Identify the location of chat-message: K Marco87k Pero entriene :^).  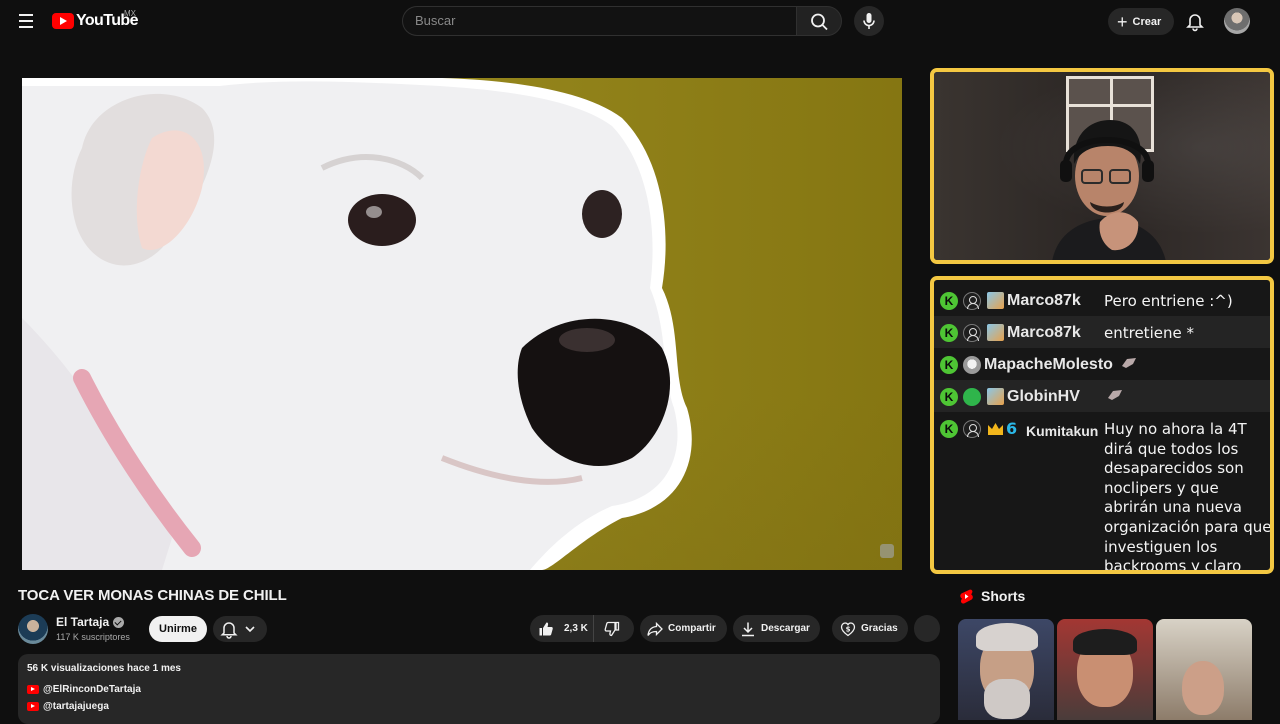
(1102, 300).